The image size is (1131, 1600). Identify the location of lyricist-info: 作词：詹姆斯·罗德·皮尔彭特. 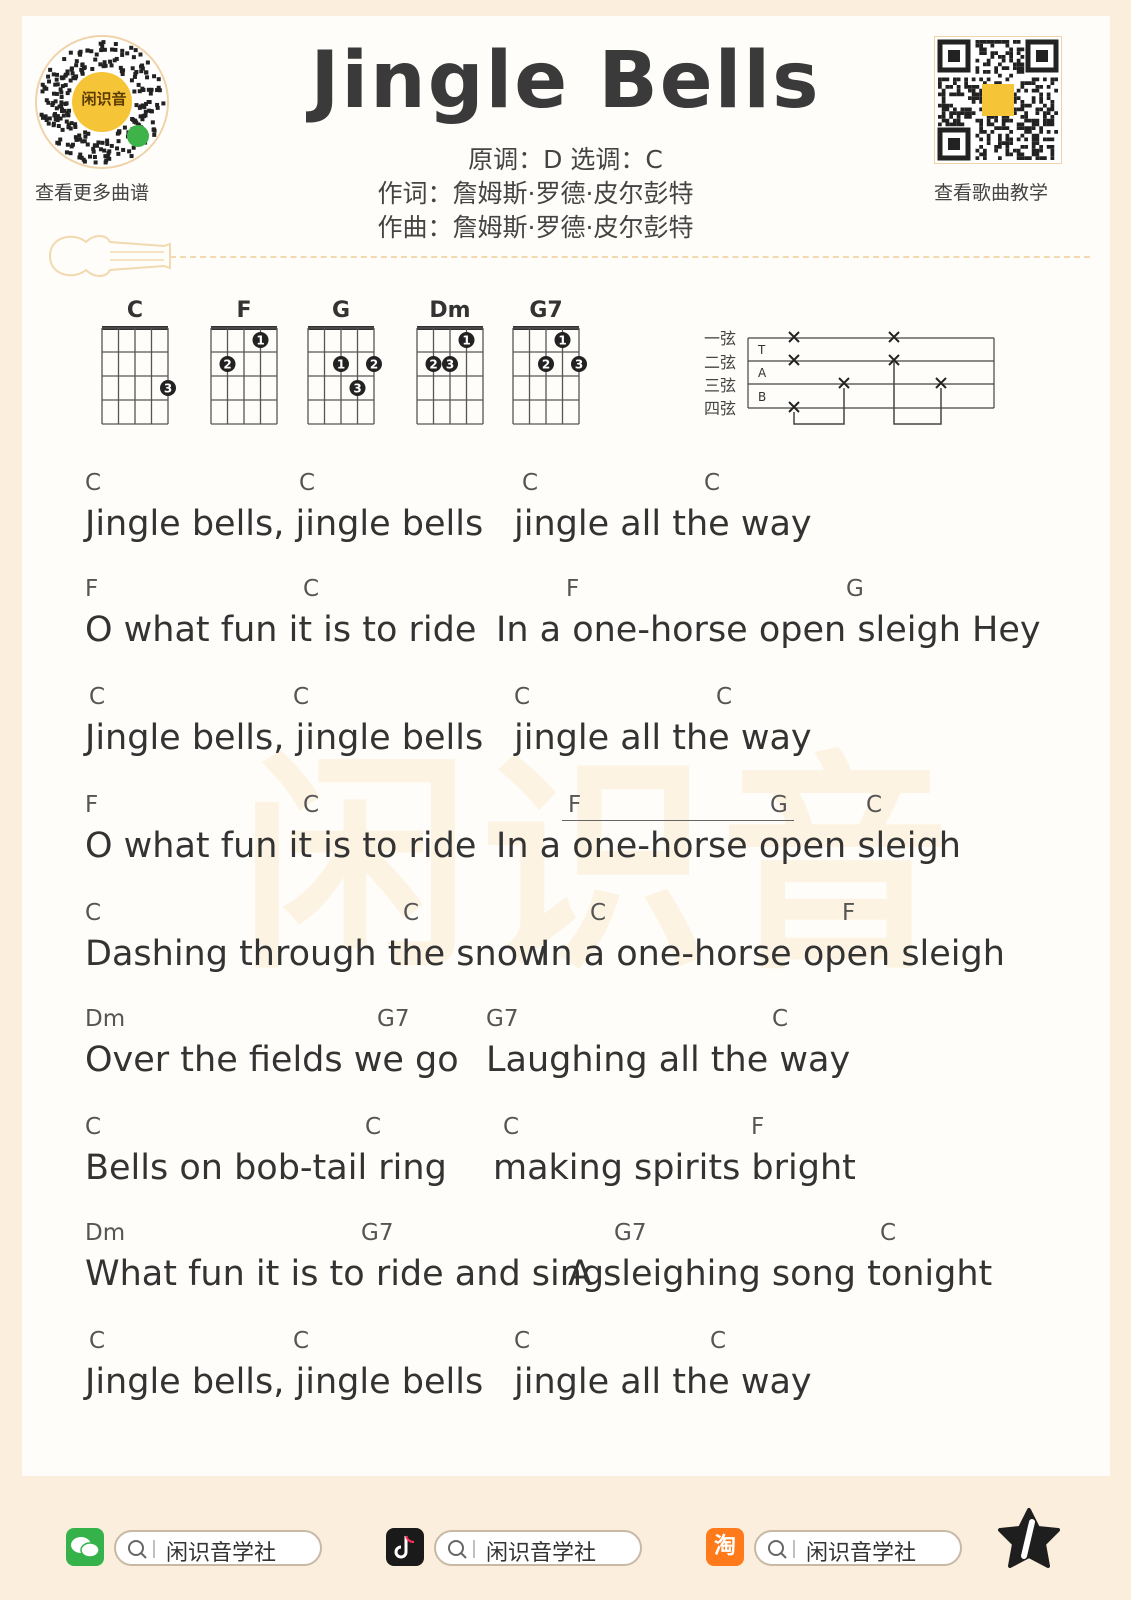
(535, 193).